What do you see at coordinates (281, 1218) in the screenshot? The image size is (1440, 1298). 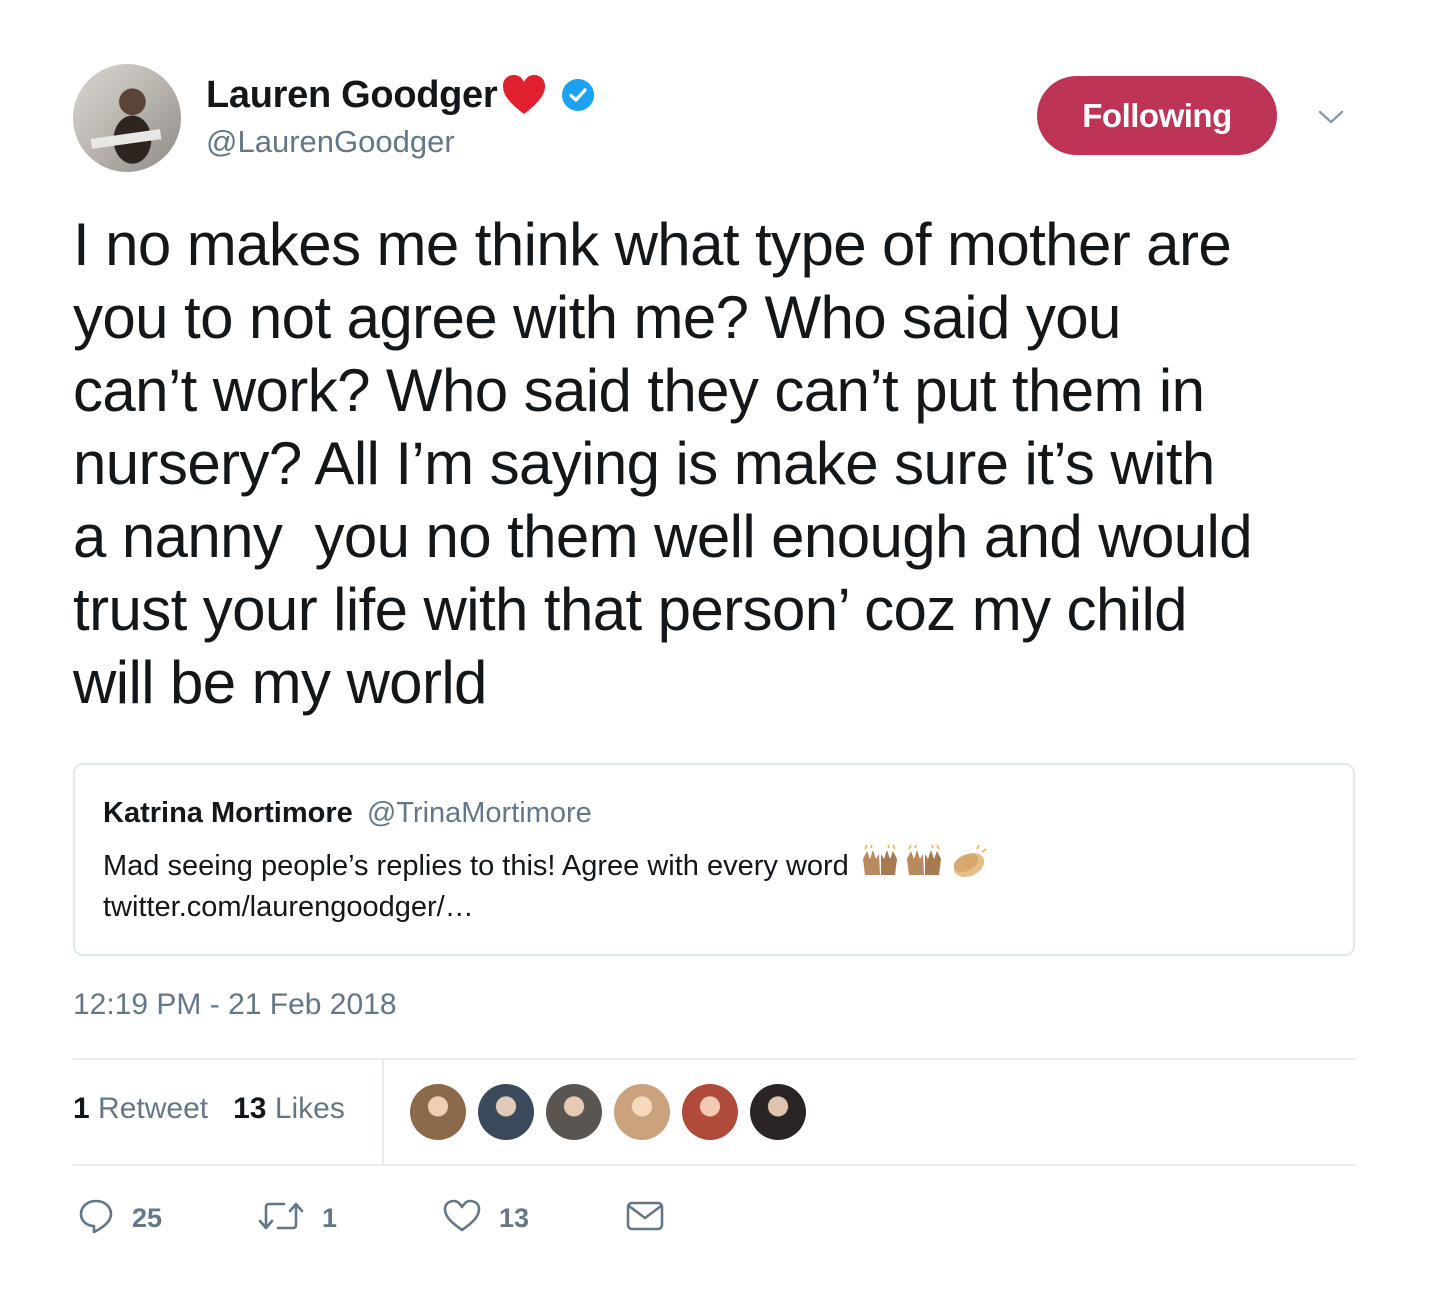 I see `retweet-icon` at bounding box center [281, 1218].